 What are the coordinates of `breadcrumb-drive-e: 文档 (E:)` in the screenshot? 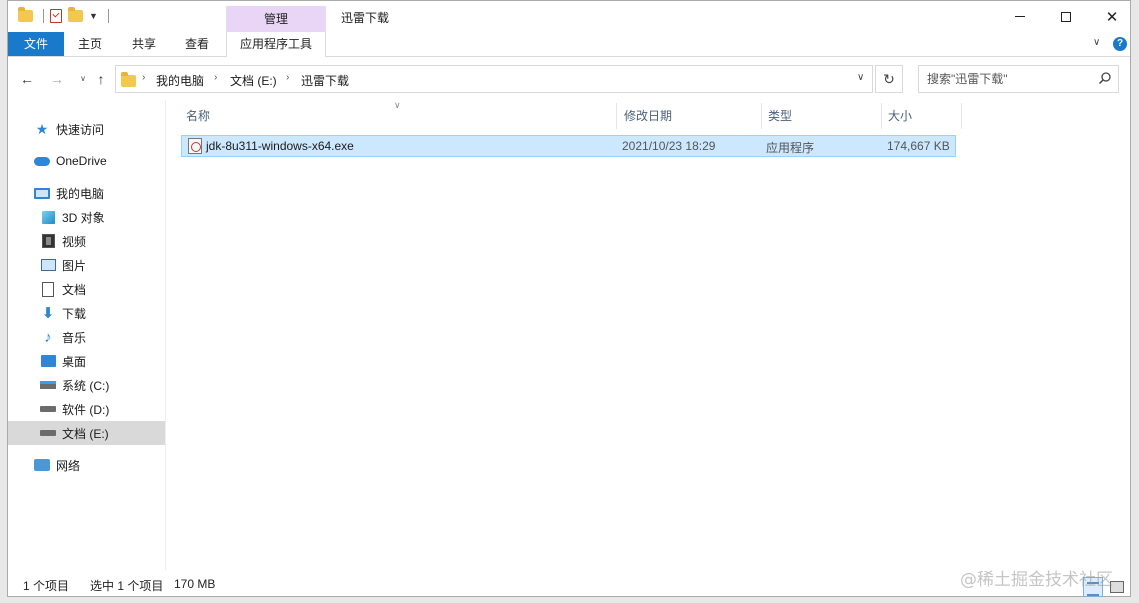 It's located at (253, 80).